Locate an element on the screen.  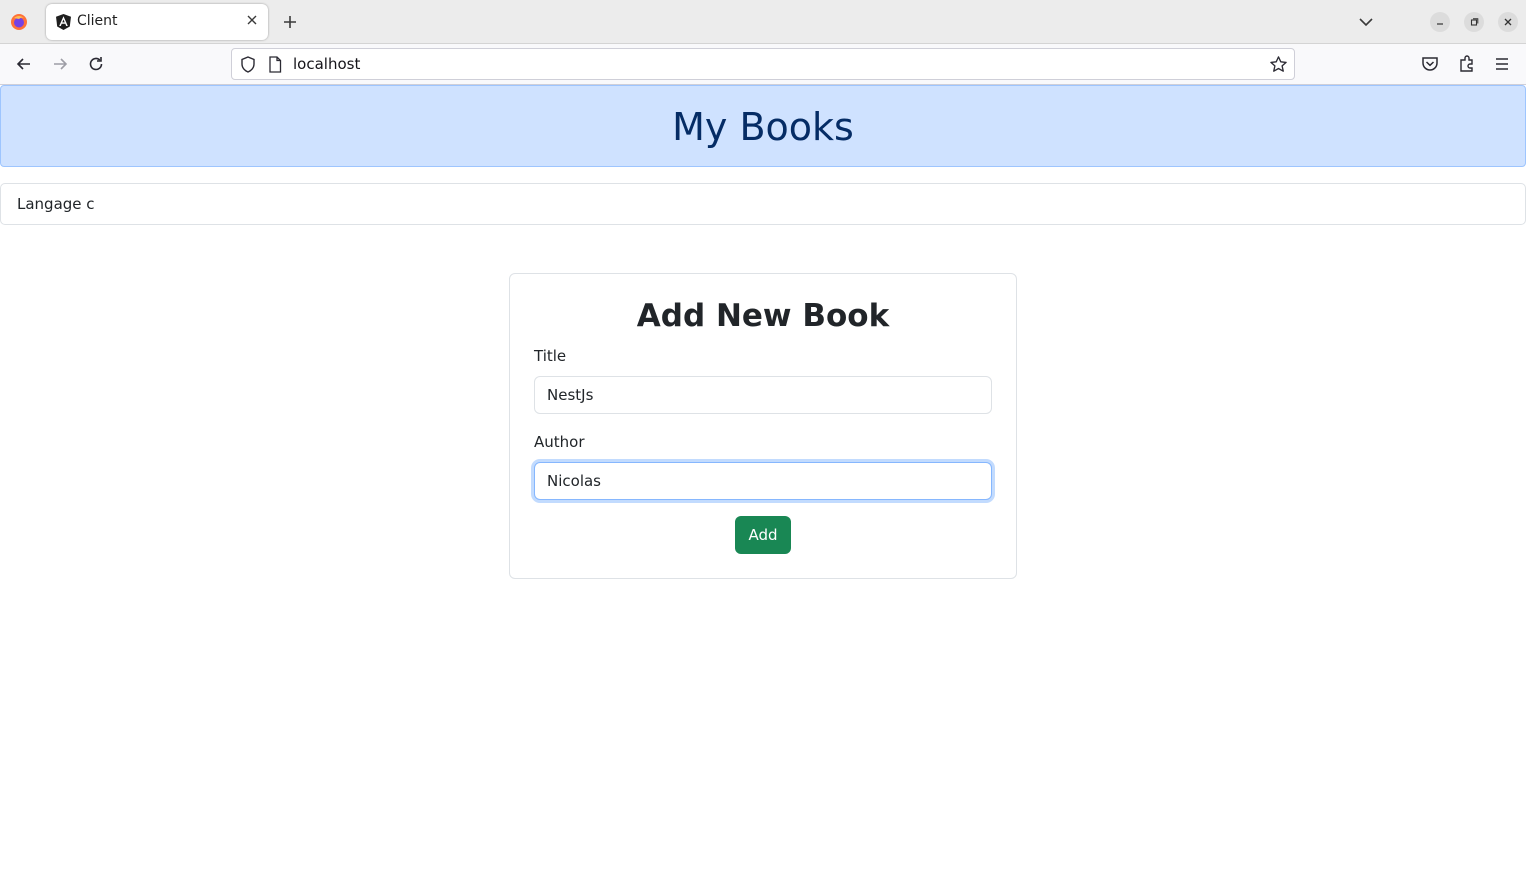
list-item: Langage c is located at coordinates (56, 204).